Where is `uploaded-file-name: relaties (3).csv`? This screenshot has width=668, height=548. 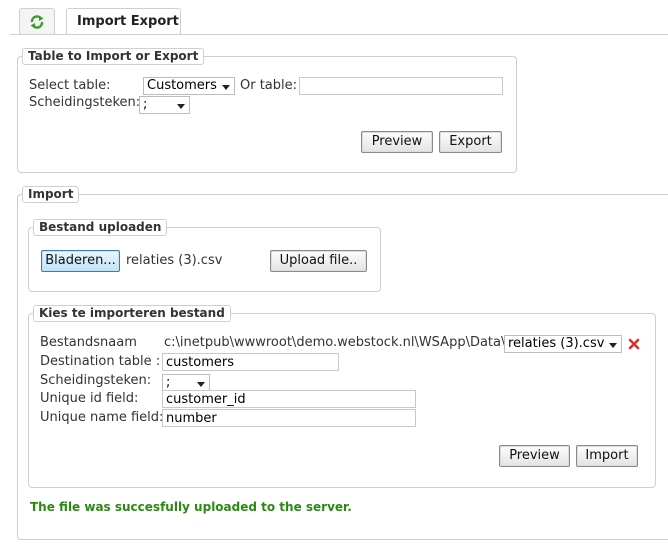 uploaded-file-name: relaties (3).csv is located at coordinates (174, 260).